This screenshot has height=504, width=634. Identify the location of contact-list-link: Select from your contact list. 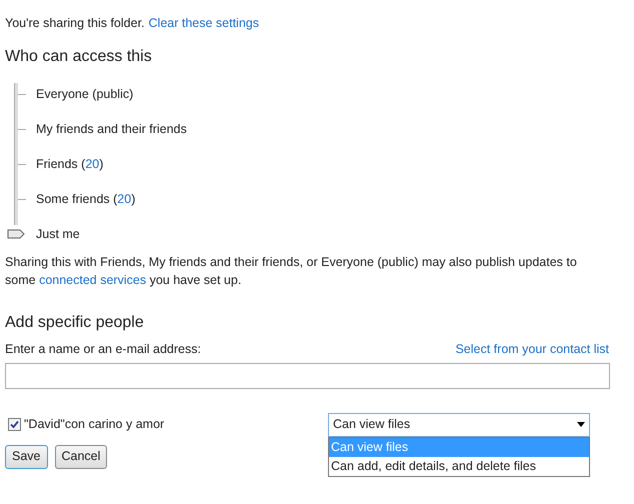
(532, 349).